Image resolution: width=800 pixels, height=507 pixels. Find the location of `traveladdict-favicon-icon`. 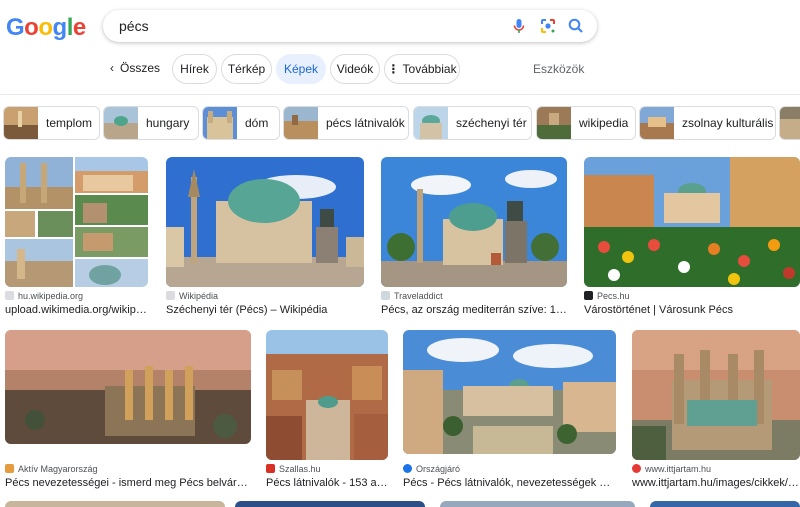

traveladdict-favicon-icon is located at coordinates (385, 295).